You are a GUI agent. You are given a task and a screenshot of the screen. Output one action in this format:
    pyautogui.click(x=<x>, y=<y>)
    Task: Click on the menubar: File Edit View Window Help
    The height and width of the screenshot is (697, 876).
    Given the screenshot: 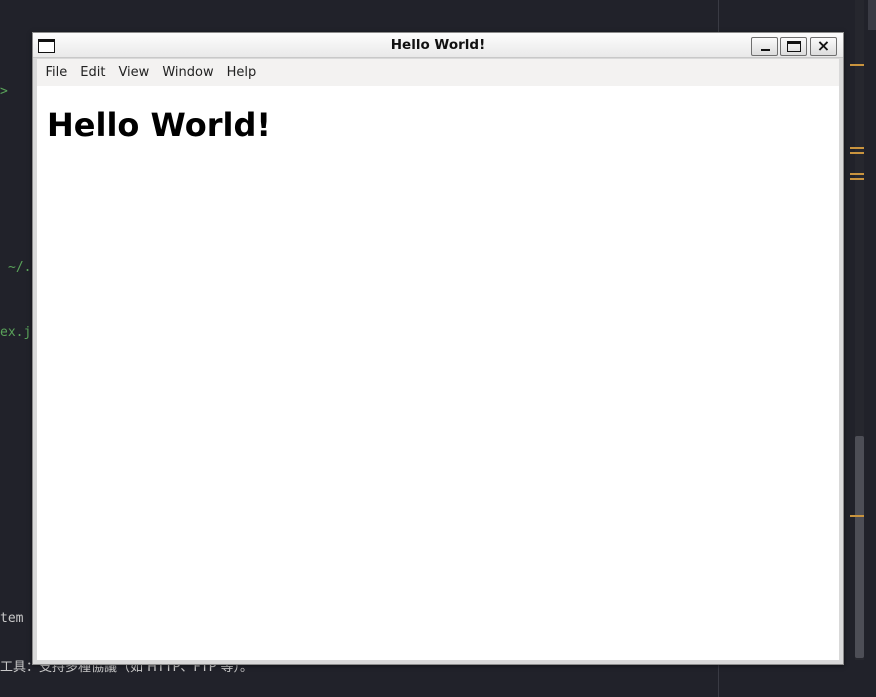 What is the action you would take?
    pyautogui.click(x=438, y=72)
    